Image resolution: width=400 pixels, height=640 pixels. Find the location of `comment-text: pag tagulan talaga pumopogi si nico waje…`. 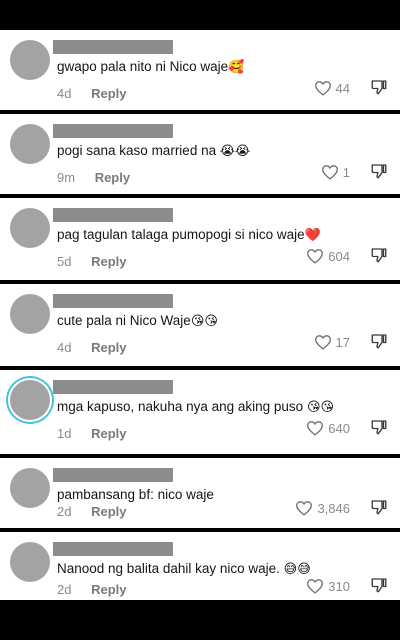

comment-text: pag tagulan talaga pumopogi si nico waje… is located at coordinates (189, 234).